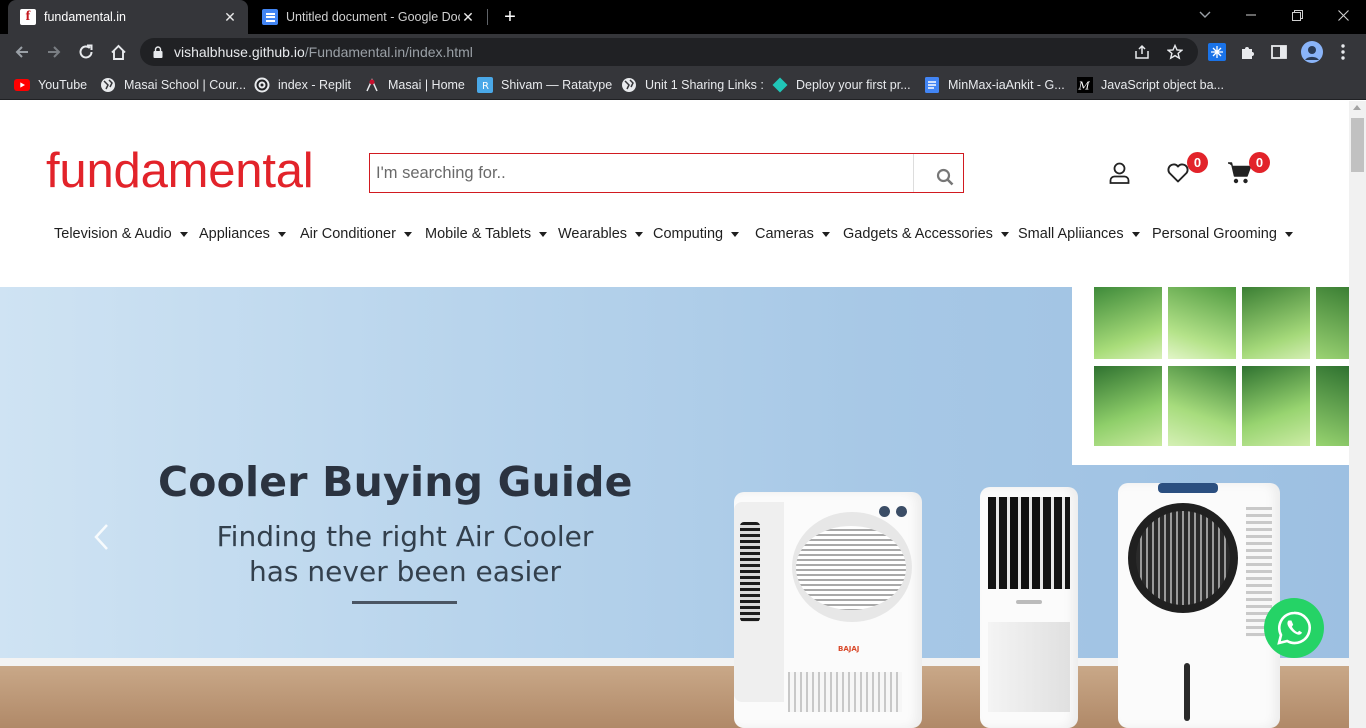 This screenshot has height=728, width=1366. Describe the element at coordinates (485, 86) in the screenshot. I see `svg-text: R` at that location.